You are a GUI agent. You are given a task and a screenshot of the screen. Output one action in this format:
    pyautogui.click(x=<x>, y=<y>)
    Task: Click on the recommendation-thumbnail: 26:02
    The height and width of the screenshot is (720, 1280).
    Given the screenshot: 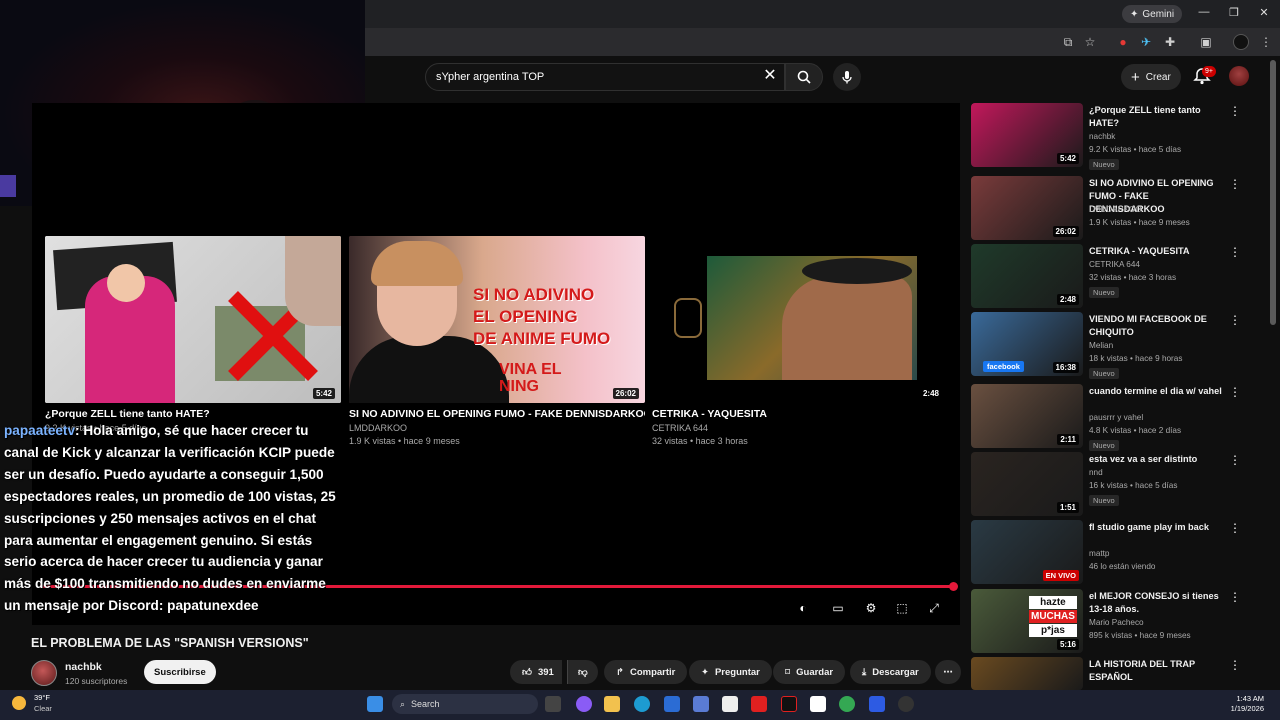 What is the action you would take?
    pyautogui.click(x=1027, y=208)
    